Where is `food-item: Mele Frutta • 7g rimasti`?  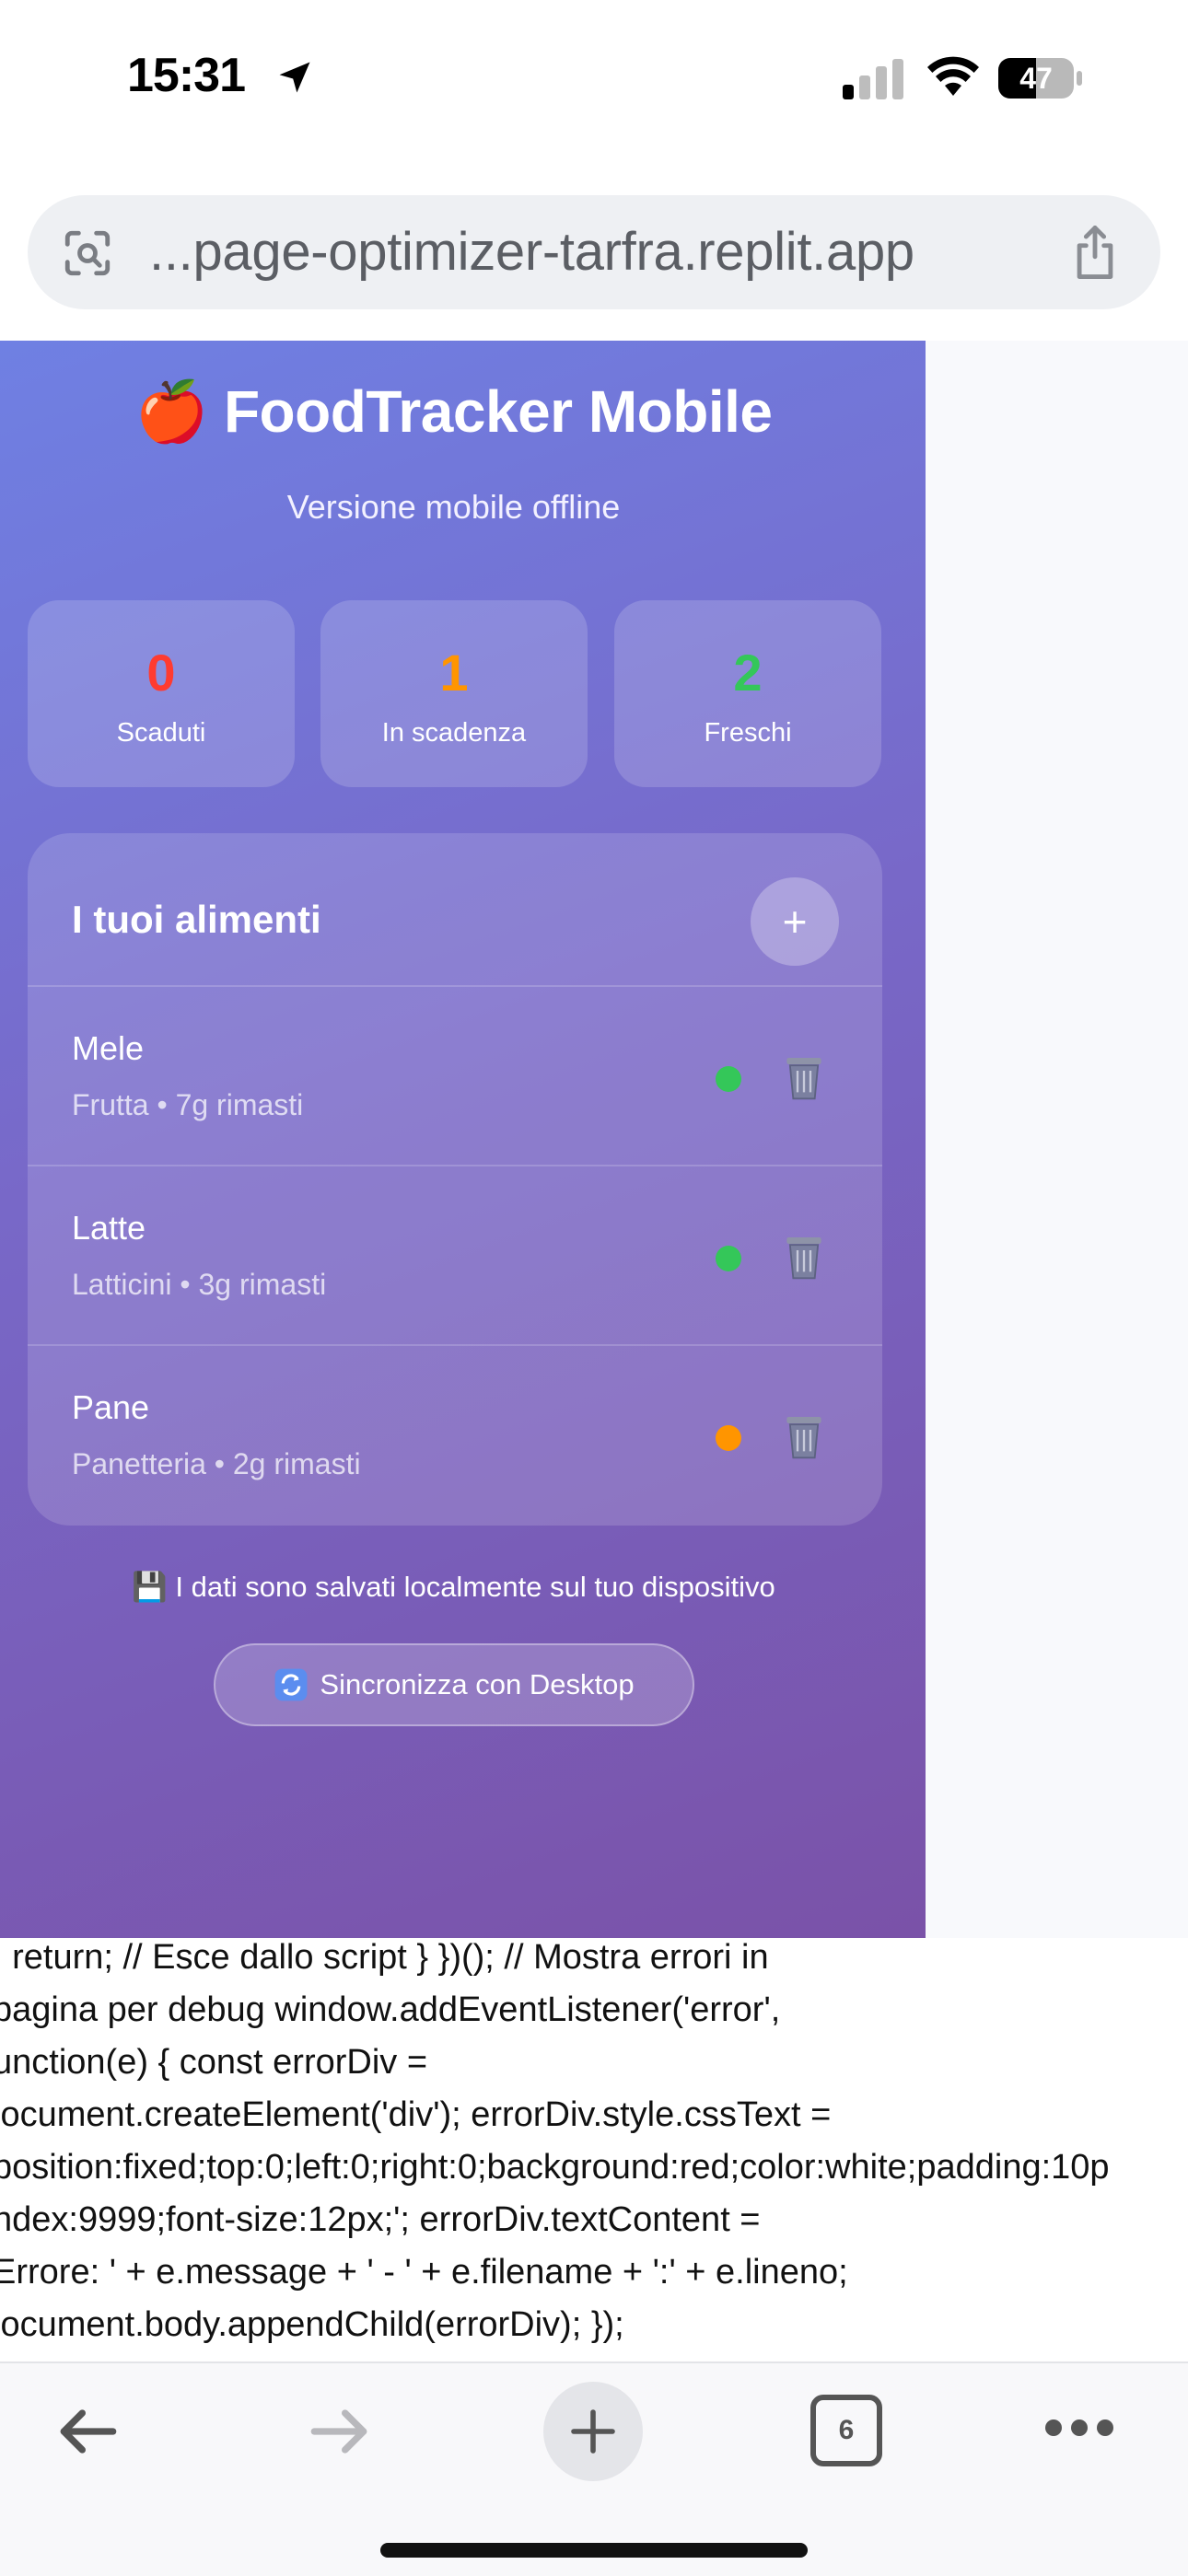
food-item: Mele Frutta • 7g rimasti is located at coordinates (455, 1075).